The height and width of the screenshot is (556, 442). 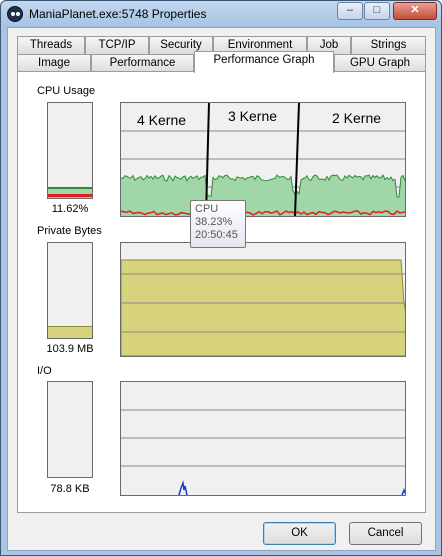 I want to click on private-bytes-label: Private Bytes, so click(x=69, y=231).